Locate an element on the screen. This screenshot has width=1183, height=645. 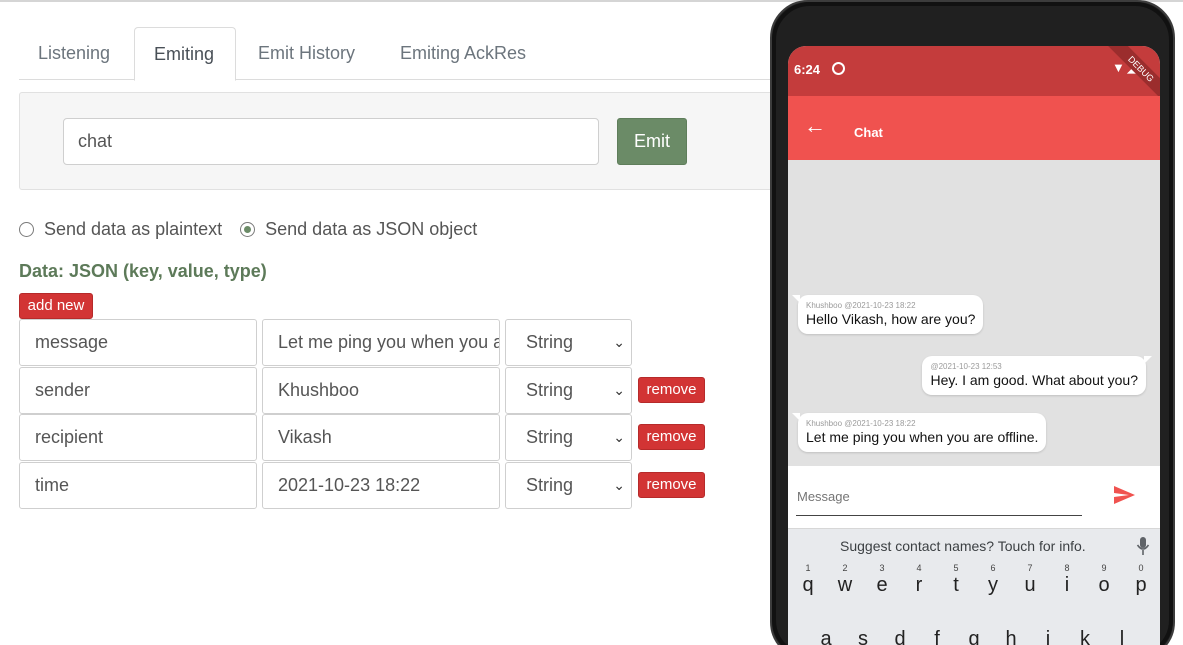
add-new-button: add new is located at coordinates (56, 306).